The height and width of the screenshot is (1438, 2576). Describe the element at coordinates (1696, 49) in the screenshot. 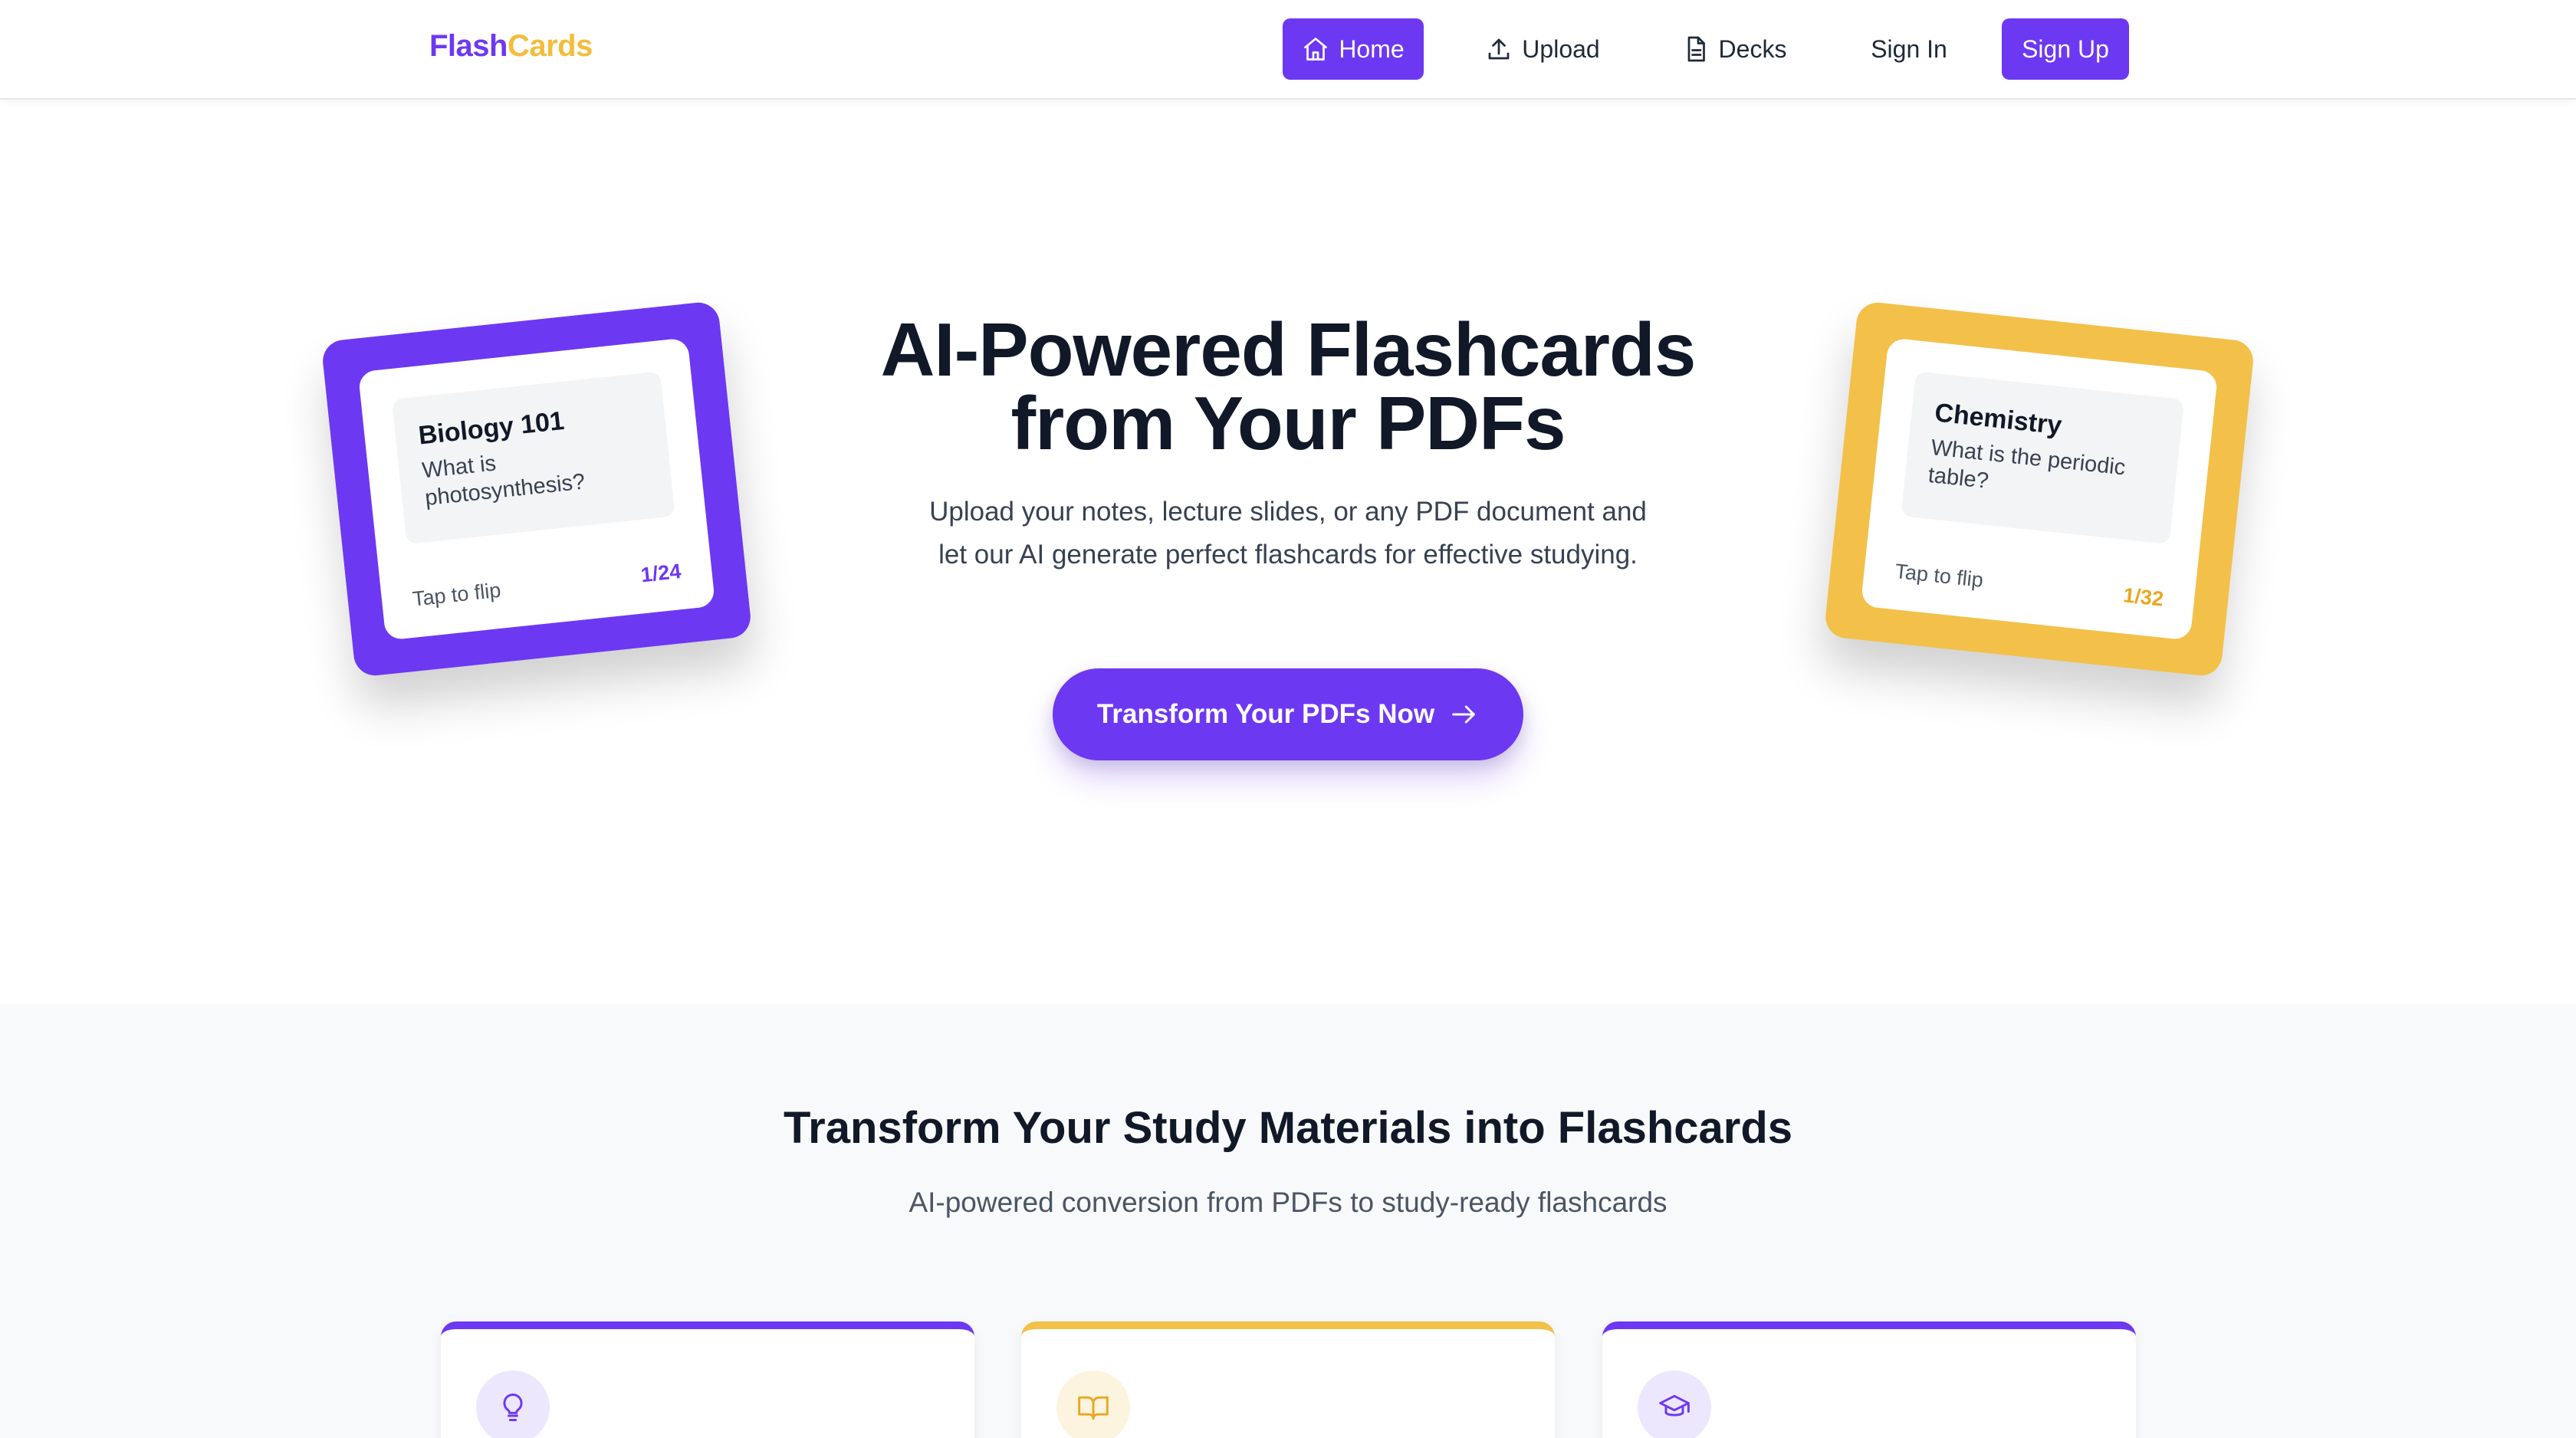

I see `document-icon` at that location.